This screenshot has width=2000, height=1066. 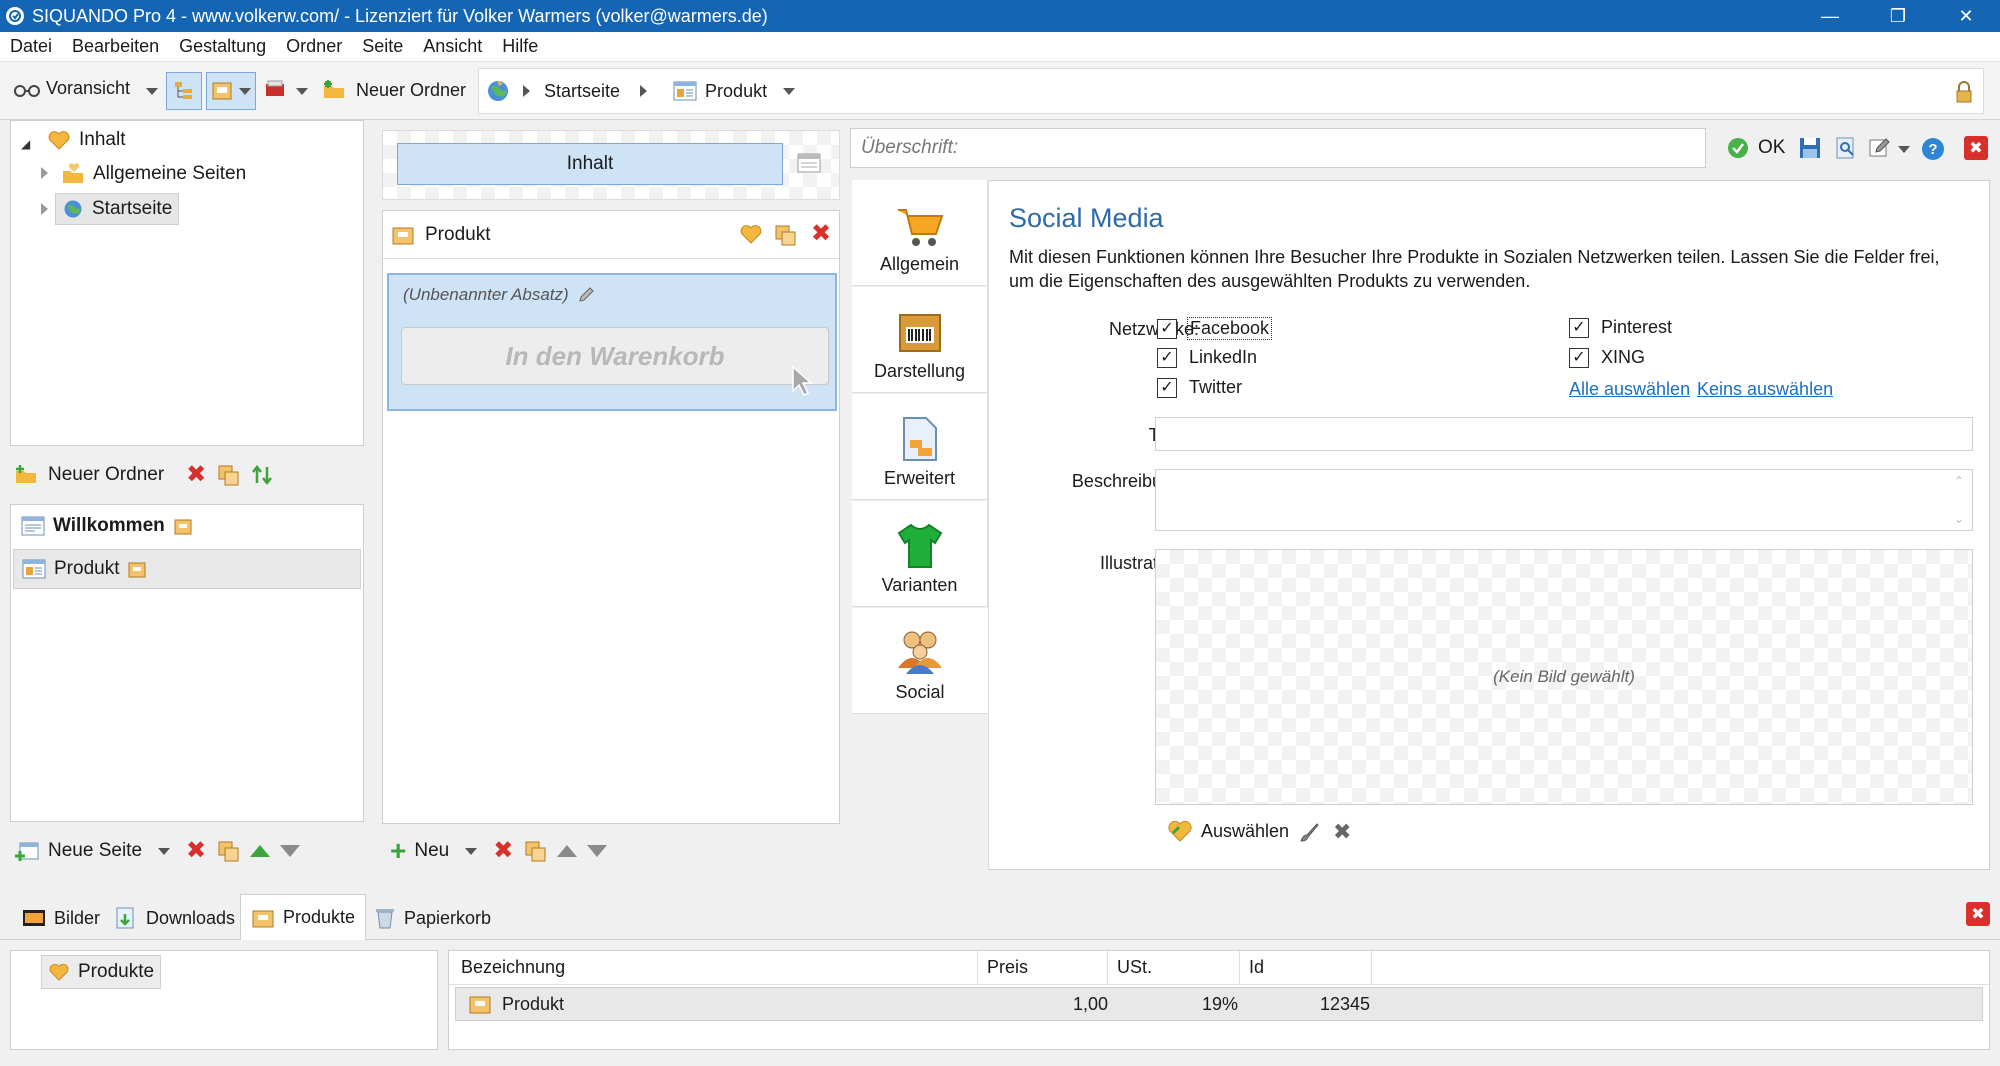 What do you see at coordinates (1629, 389) in the screenshot?
I see `select-all-link: Alle auswählen` at bounding box center [1629, 389].